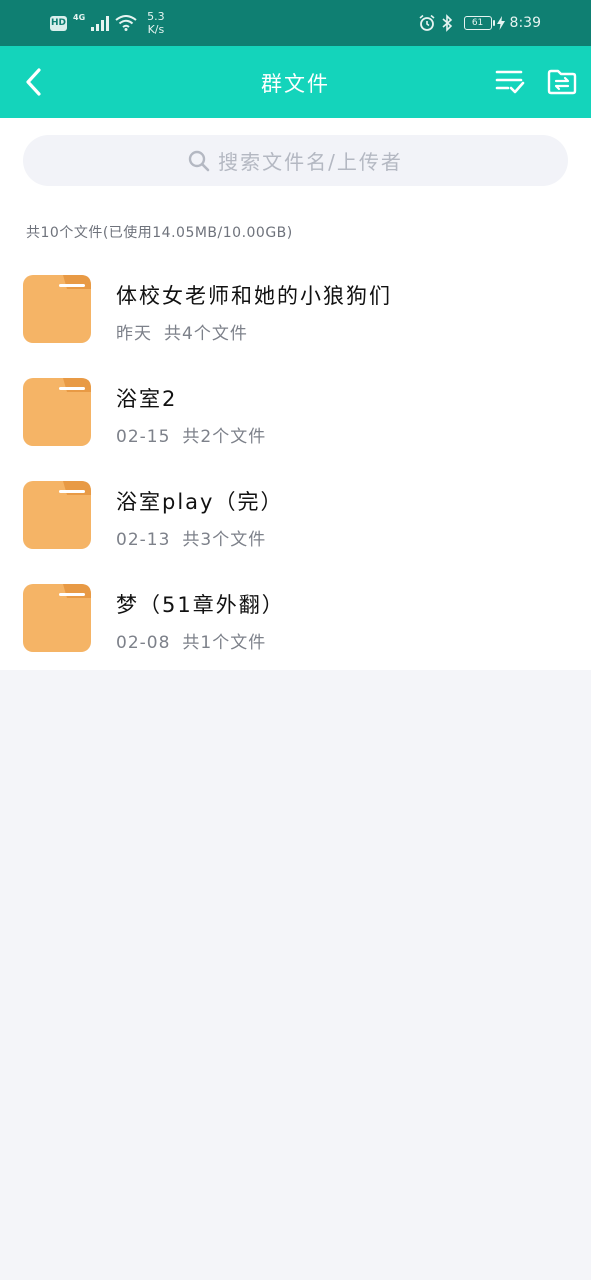 The width and height of the screenshot is (591, 1280). What do you see at coordinates (500, 23) in the screenshot?
I see `charging-icon` at bounding box center [500, 23].